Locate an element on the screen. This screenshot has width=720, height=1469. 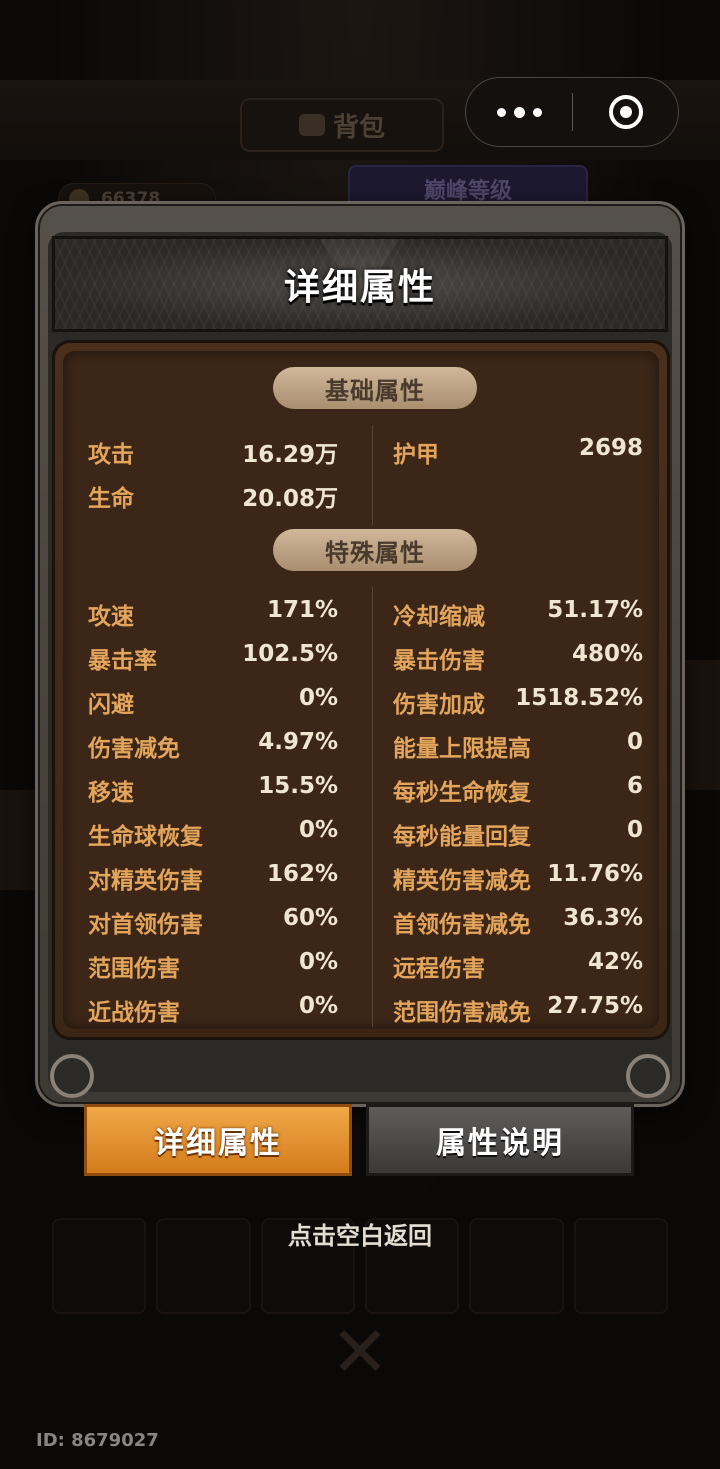
attribute-label: 生命球恢复 is located at coordinates (145, 837).